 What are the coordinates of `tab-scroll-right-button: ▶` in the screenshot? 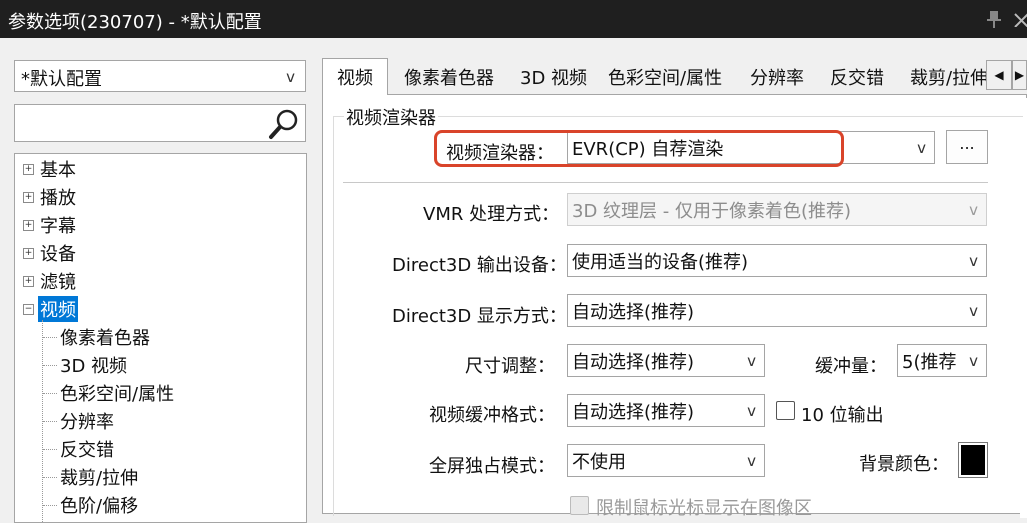 It's located at (1019, 75).